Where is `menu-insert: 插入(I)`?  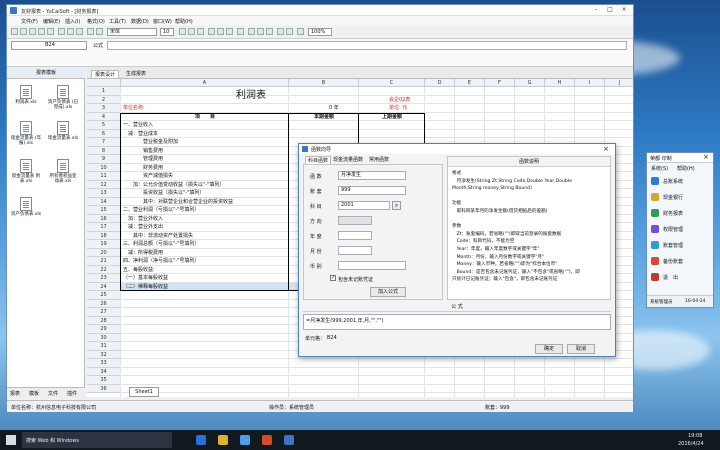 menu-insert: 插入(I) is located at coordinates (72, 21).